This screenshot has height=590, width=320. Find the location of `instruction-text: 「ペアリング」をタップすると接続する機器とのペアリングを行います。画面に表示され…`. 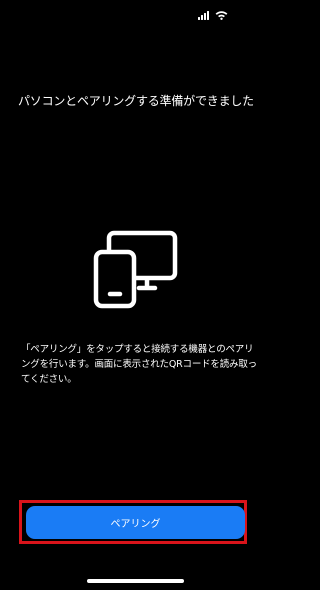

instruction-text: 「ペアリング」をタップすると接続する機器とのペアリングを行います。画面に表示され… is located at coordinates (139, 364).